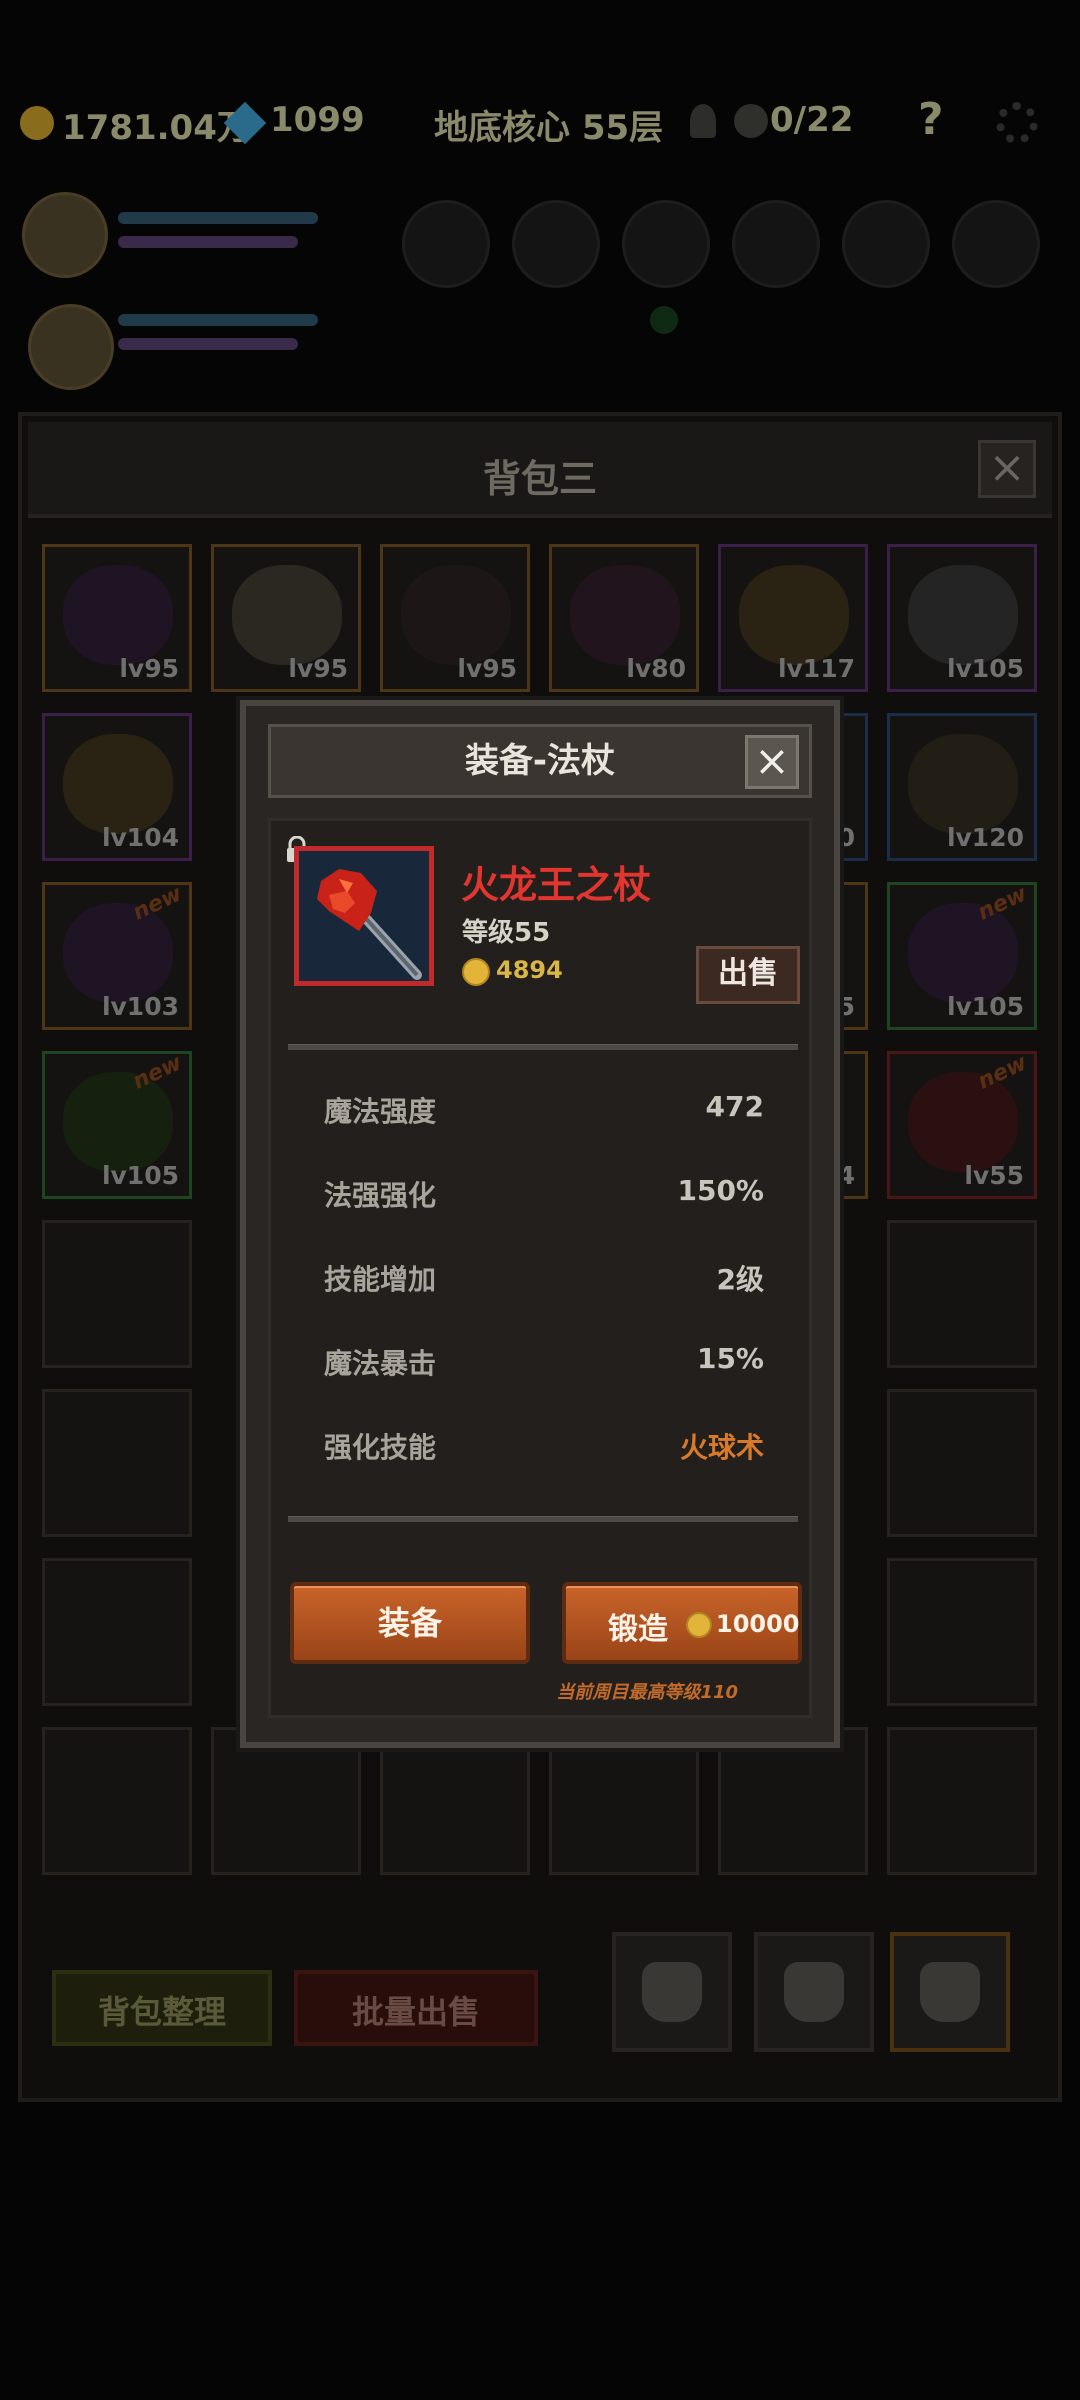 The width and height of the screenshot is (1080, 2400). Describe the element at coordinates (776, 244) in the screenshot. I see `equip-slot-offhand` at that location.